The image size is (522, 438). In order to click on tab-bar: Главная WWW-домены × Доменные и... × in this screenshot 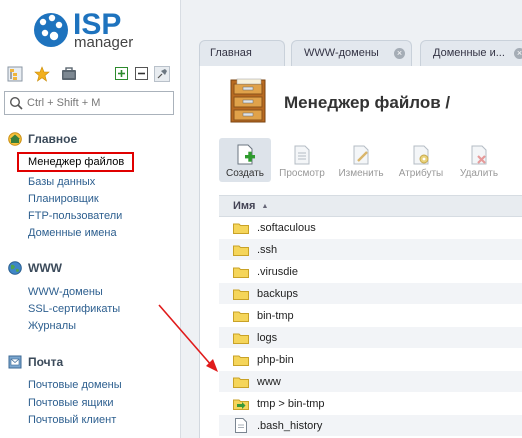, I will do `click(351, 53)`.